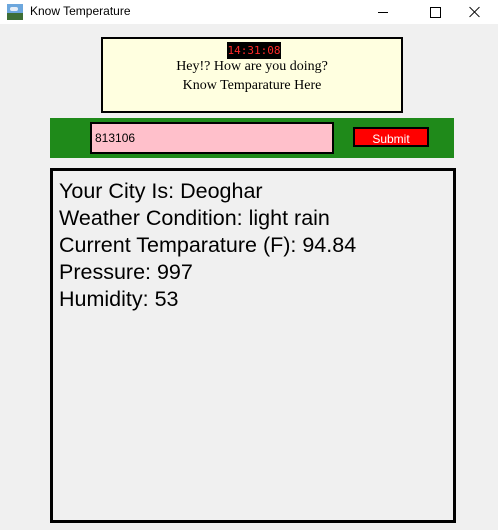 The height and width of the screenshot is (530, 498). Describe the element at coordinates (249, 12) in the screenshot. I see `title-bar: Know Temperature` at that location.